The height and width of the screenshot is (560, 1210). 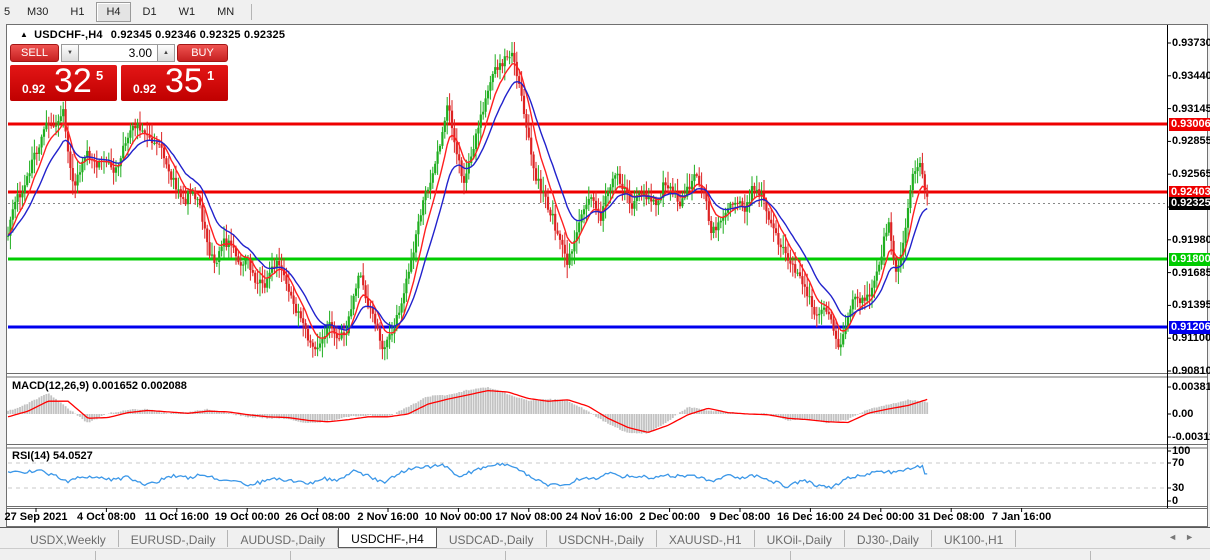 I want to click on date-axis-label: 2 Dec 00:00, so click(x=669, y=517).